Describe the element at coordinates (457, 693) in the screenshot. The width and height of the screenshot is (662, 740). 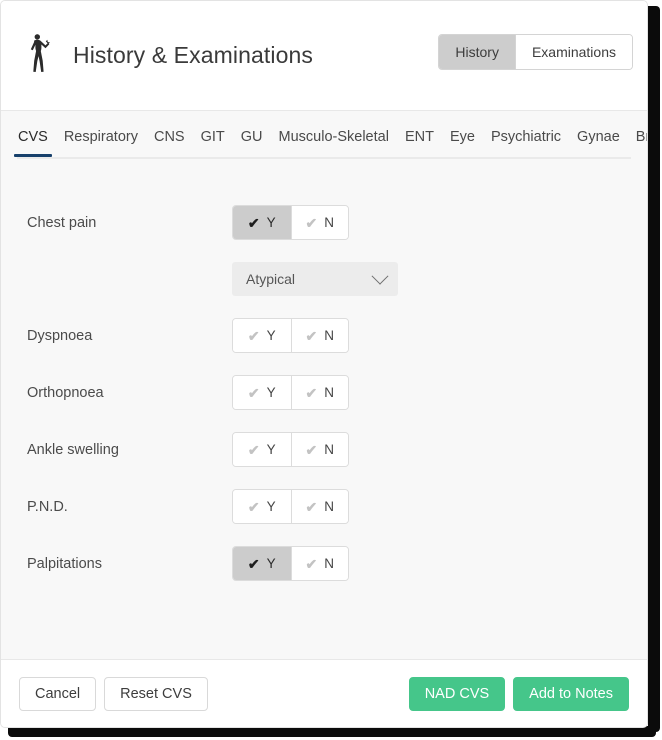
I see `nad-cvs-button: NAD CVS` at that location.